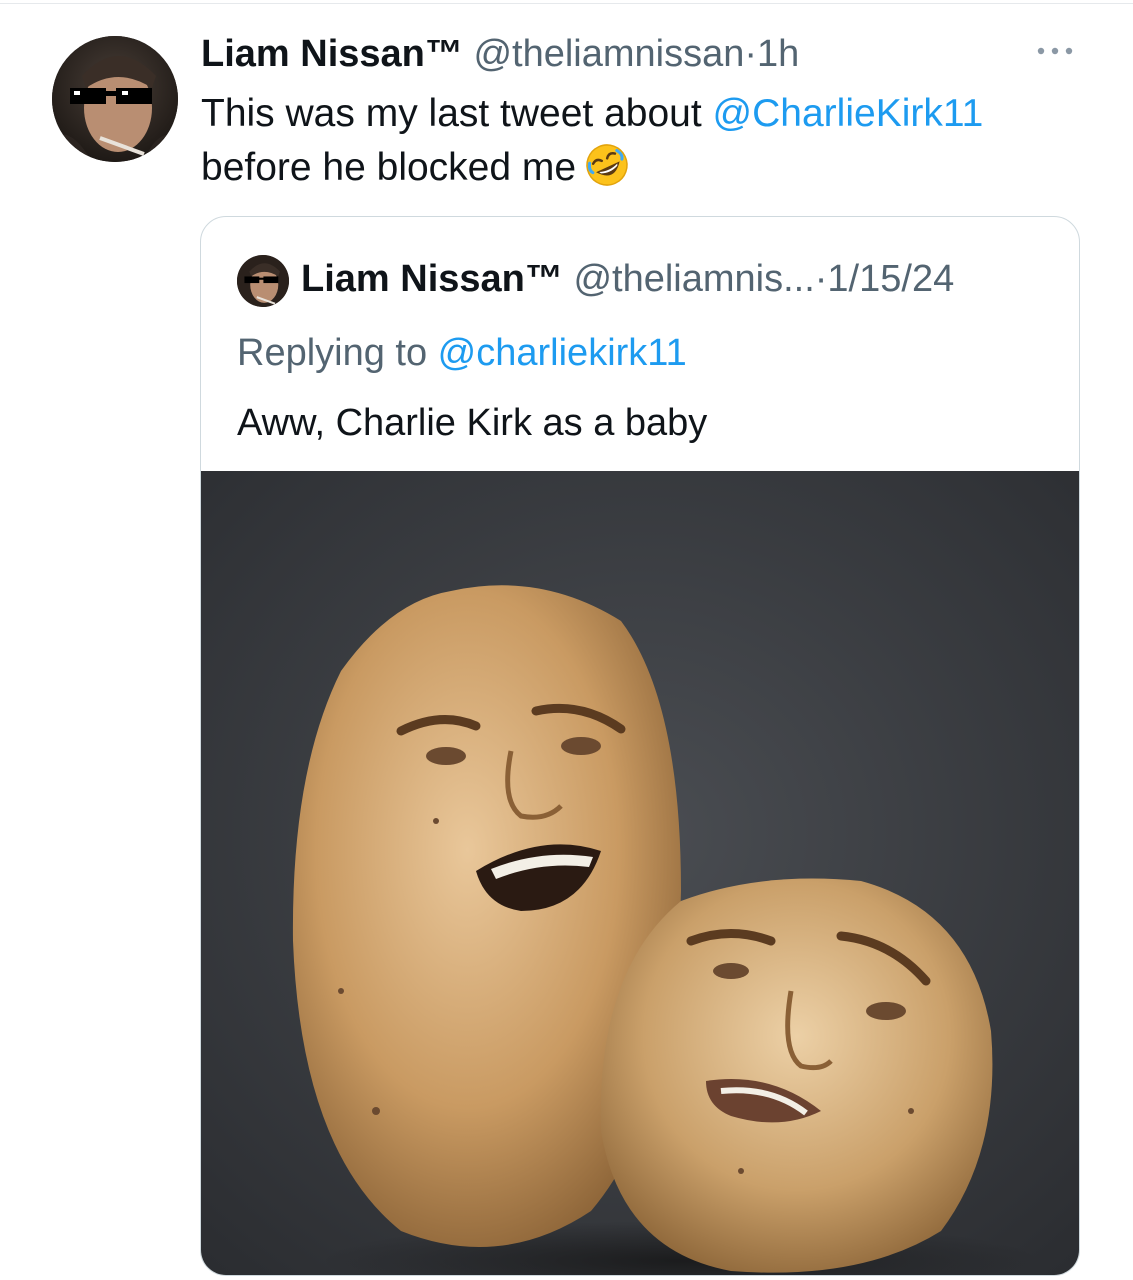 The height and width of the screenshot is (1280, 1133). I want to click on quoted-author-name: Liam Nissan™, so click(432, 279).